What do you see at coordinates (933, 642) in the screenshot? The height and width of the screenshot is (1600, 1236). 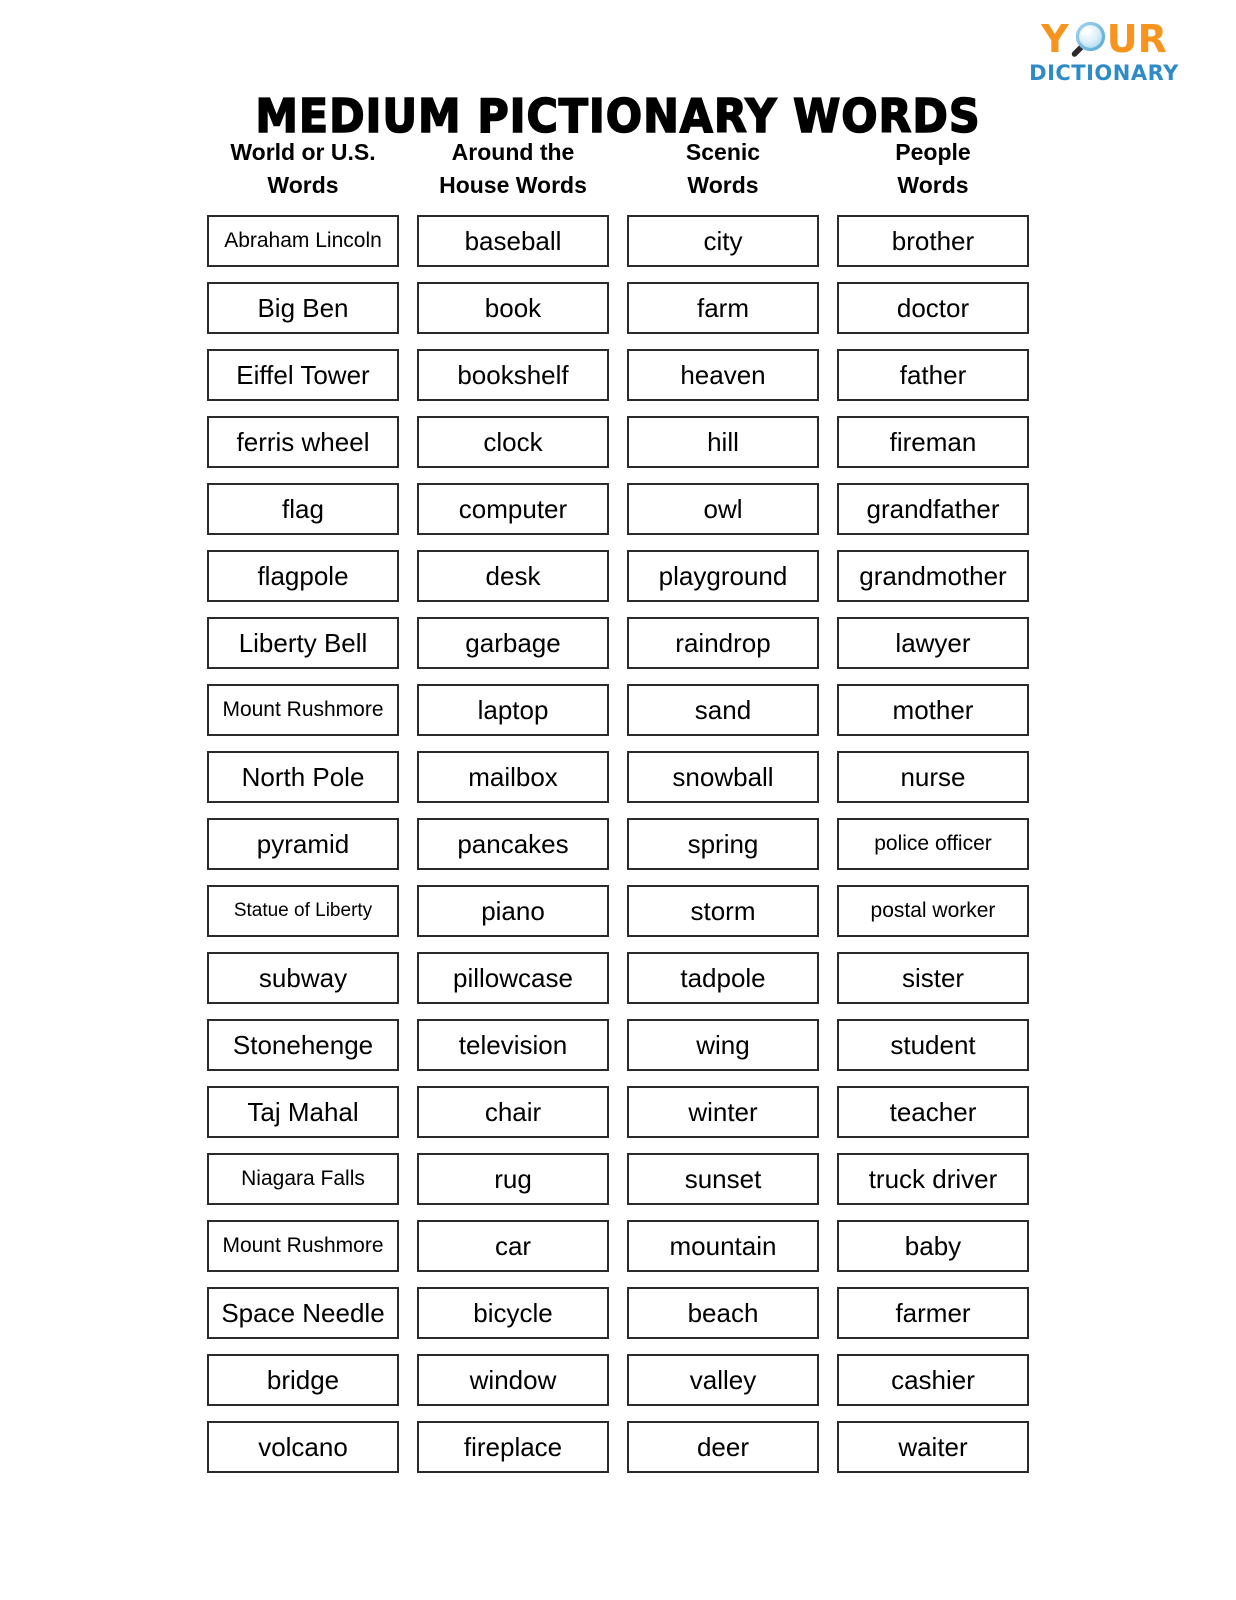 I see `word-box: lawyer` at bounding box center [933, 642].